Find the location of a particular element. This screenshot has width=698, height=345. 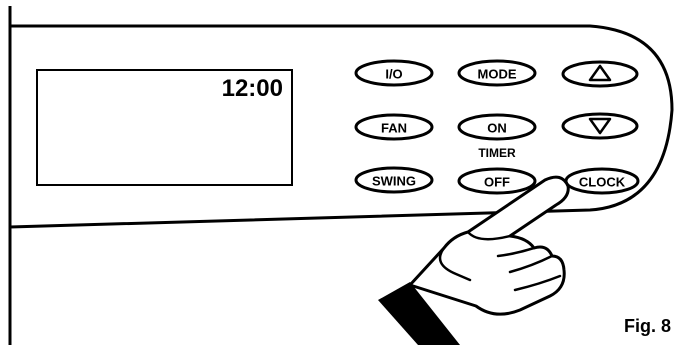

timer-off-button: OFF is located at coordinates (497, 181).